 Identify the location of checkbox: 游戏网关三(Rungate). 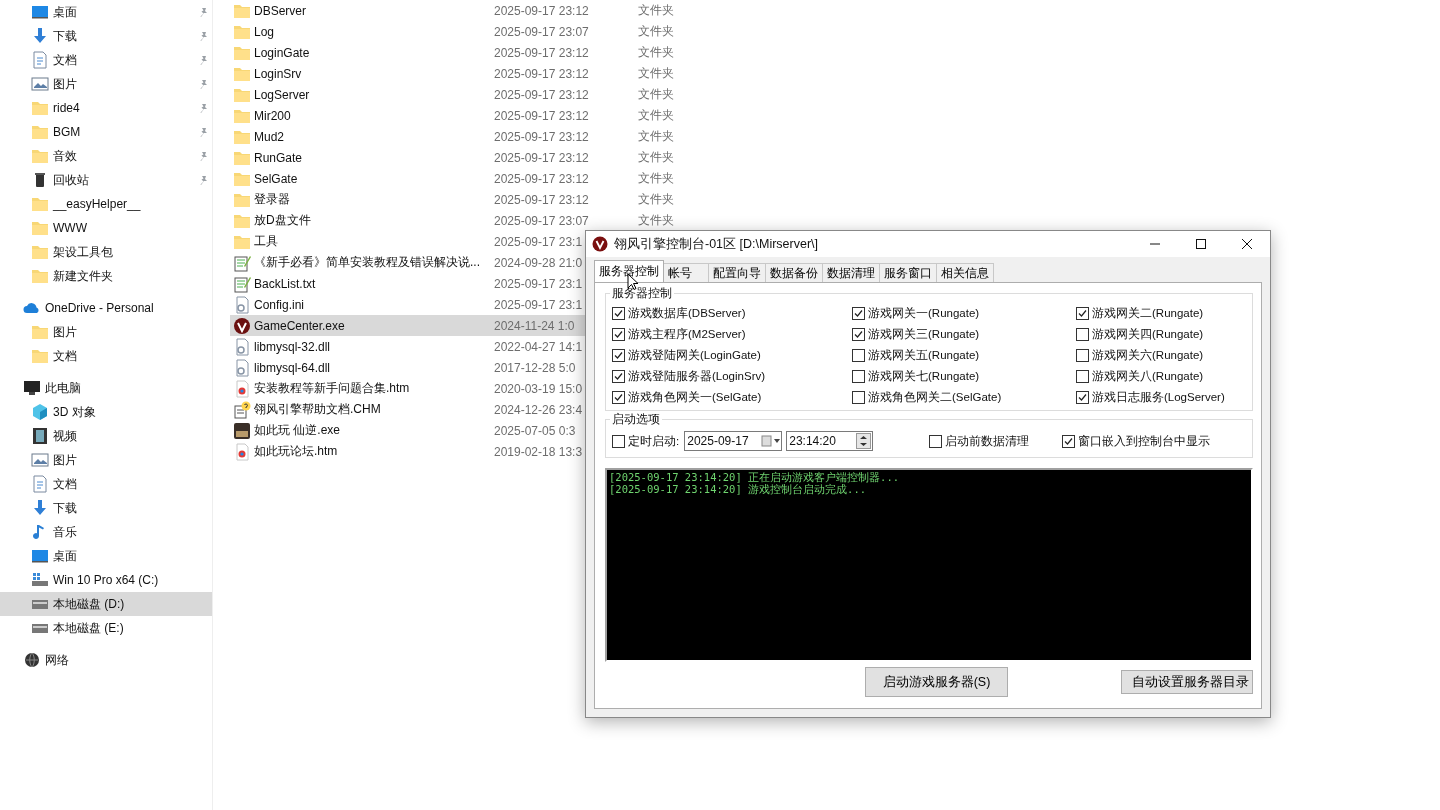
(964, 334).